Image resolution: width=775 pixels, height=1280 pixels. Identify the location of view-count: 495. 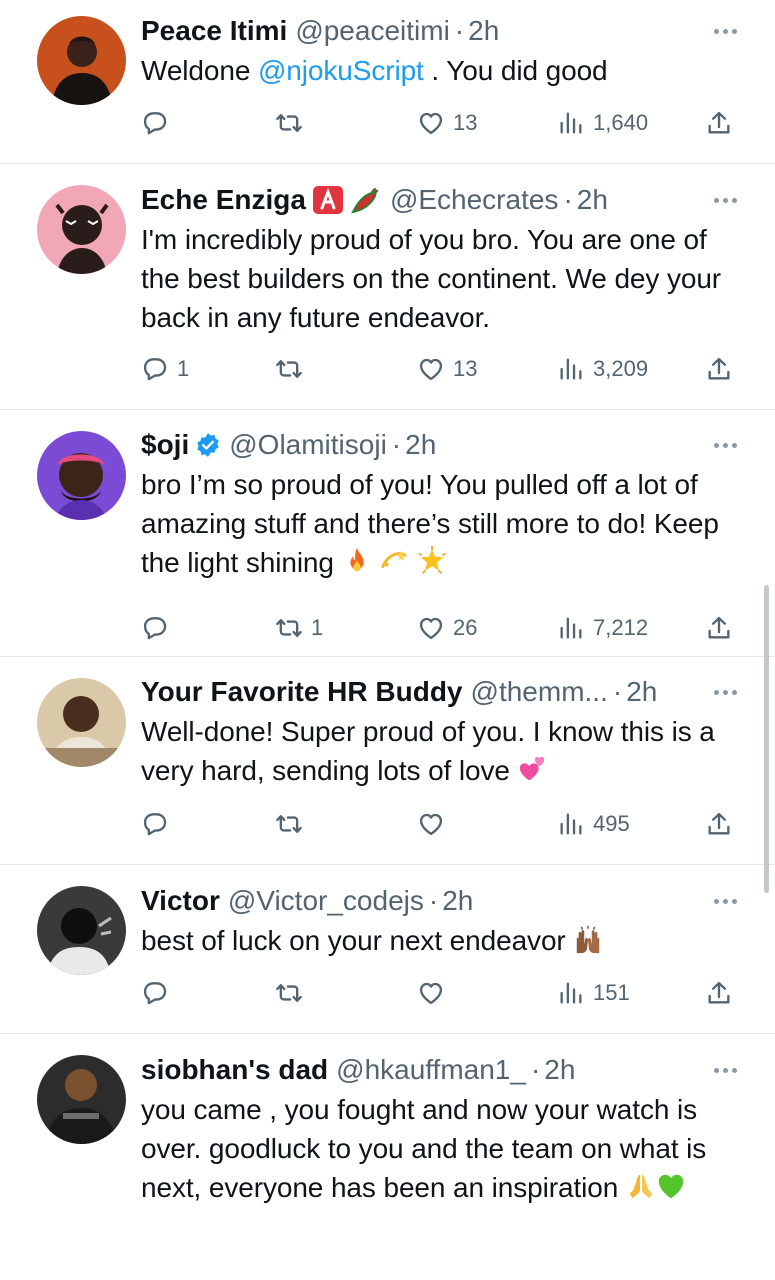
(611, 823).